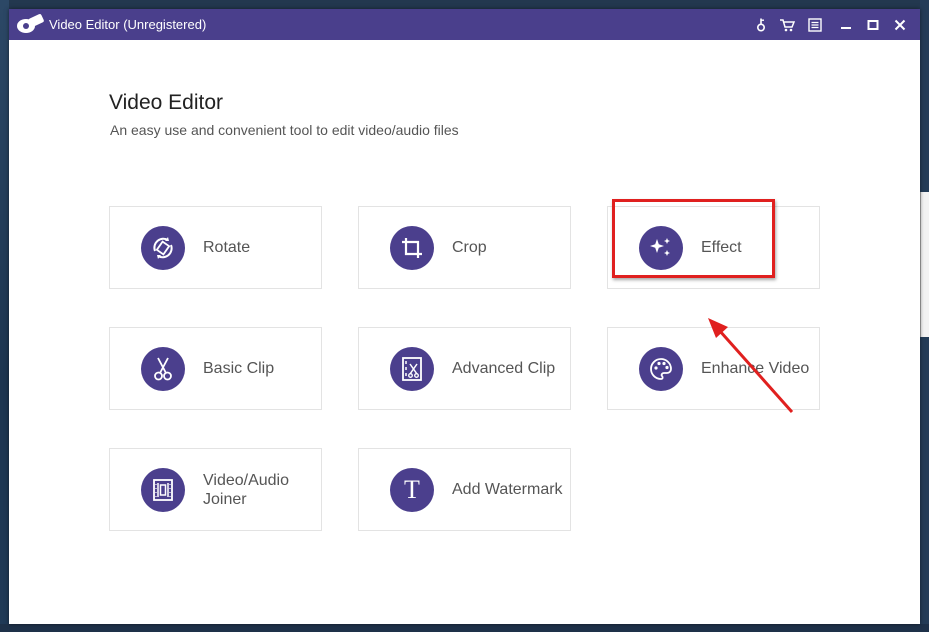 The height and width of the screenshot is (632, 929). What do you see at coordinates (464, 24) in the screenshot?
I see `title-bar: Video Editor (Unregistered)` at bounding box center [464, 24].